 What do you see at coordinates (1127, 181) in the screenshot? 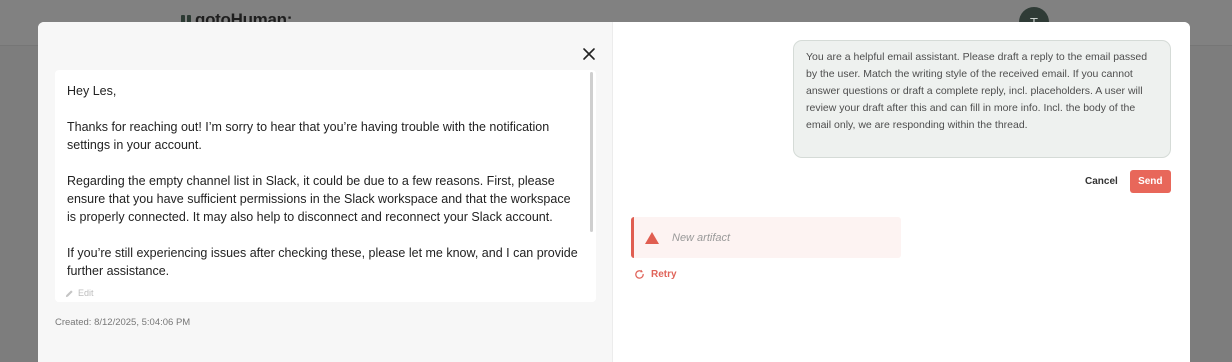
I see `prompt-actions: Cancel Send` at bounding box center [1127, 181].